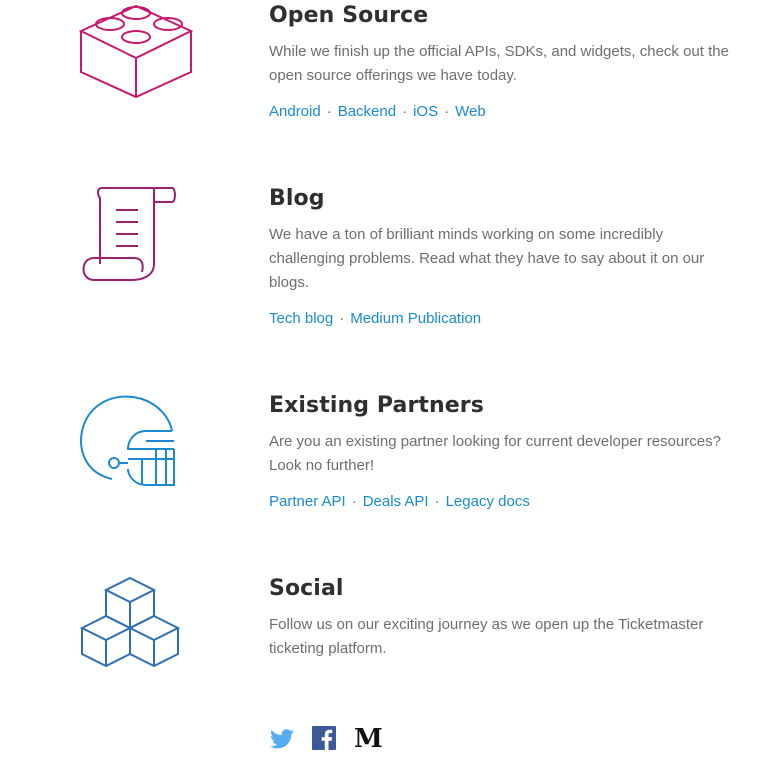 The height and width of the screenshot is (761, 768). What do you see at coordinates (504, 319) in the screenshot?
I see `section-links: Tech blog · Medium Publication` at bounding box center [504, 319].